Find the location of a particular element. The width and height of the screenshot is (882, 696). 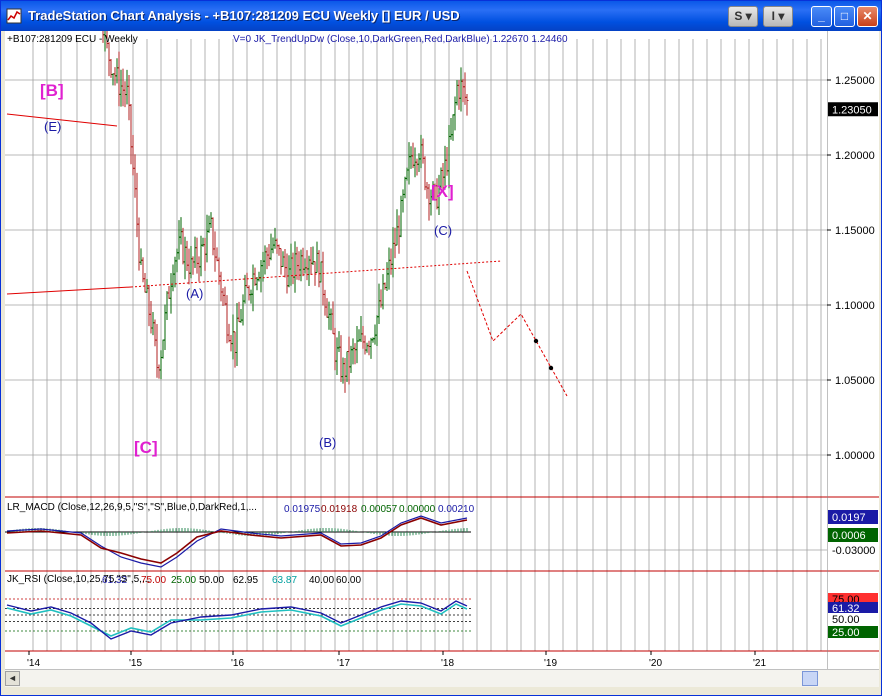

scroll-left-icon: ◄ is located at coordinates (12, 678).